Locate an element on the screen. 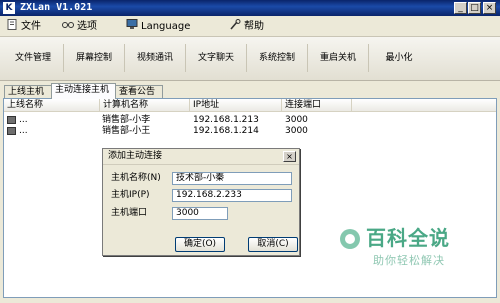 The image size is (500, 303). host-ip-input: 192.168.2.233 is located at coordinates (232, 195).